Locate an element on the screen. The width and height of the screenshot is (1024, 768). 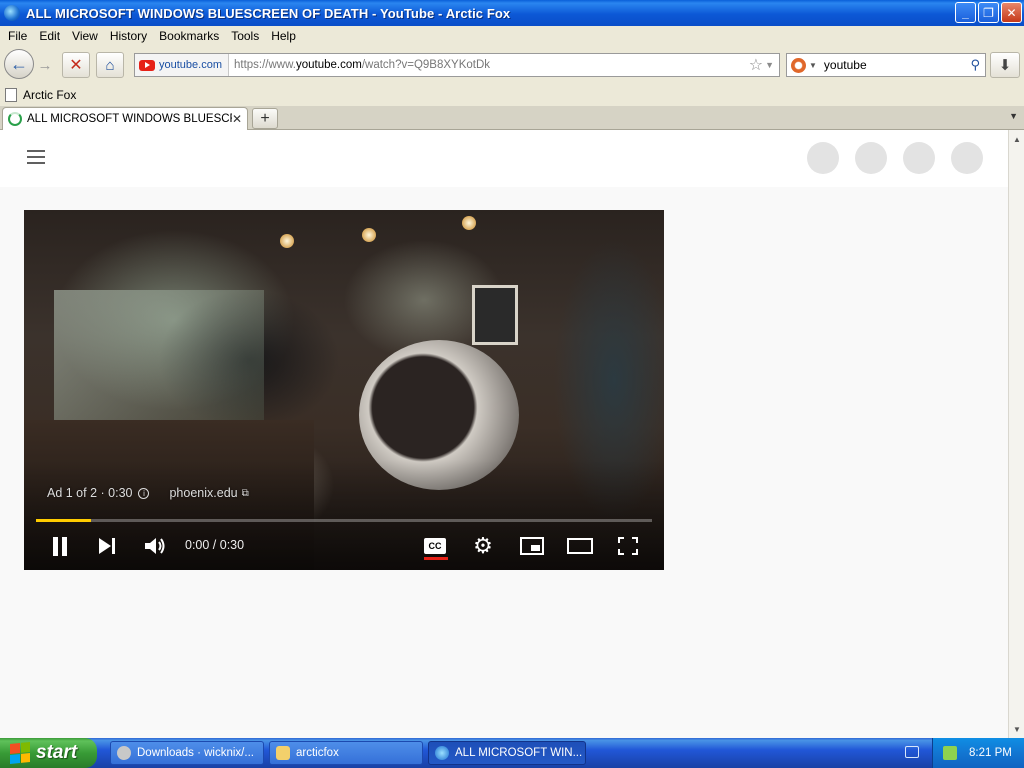
progress-bar is located at coordinates (344, 520).